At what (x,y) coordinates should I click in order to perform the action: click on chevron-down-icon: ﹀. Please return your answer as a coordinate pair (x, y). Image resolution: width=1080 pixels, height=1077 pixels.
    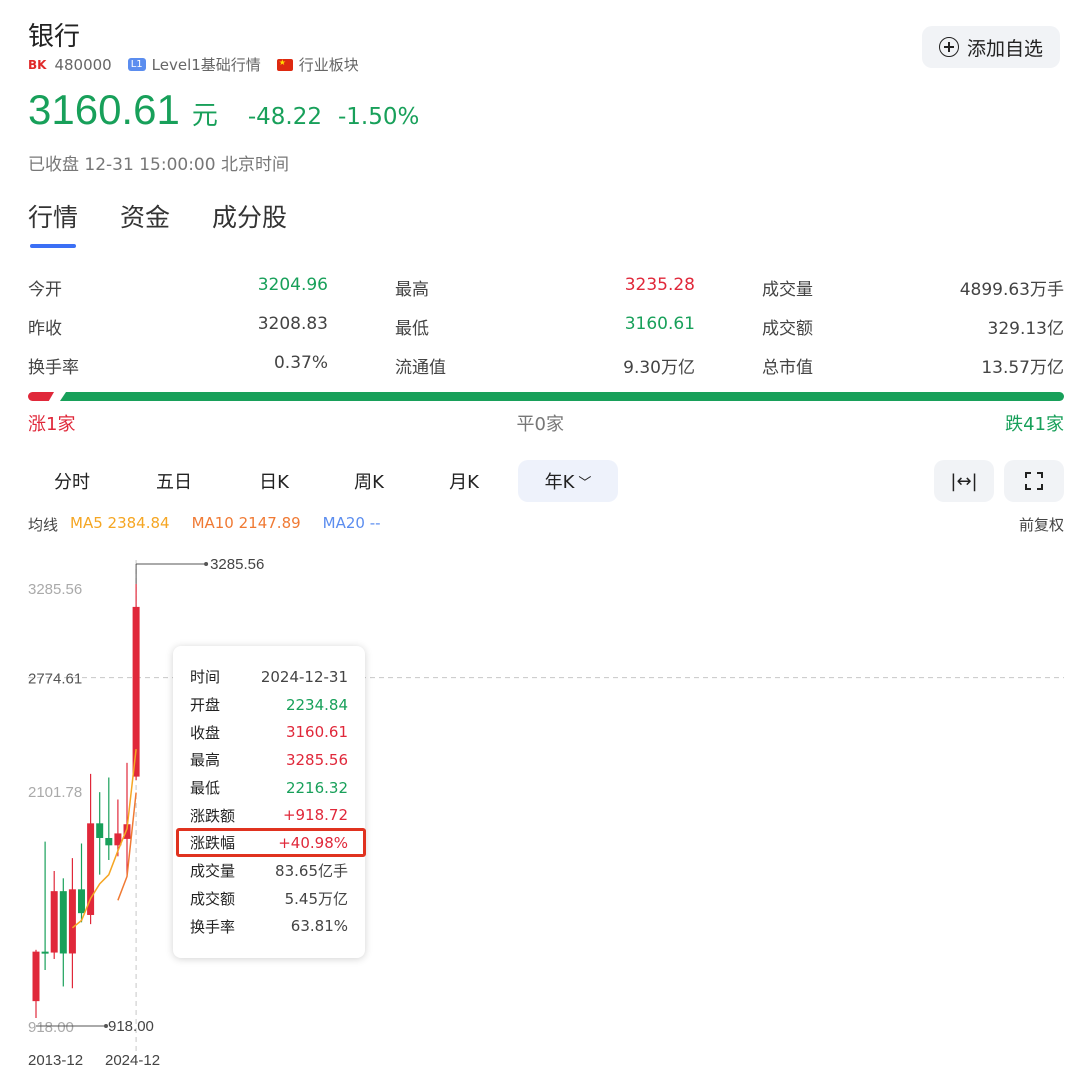
    Looking at the image, I should click on (585, 483).